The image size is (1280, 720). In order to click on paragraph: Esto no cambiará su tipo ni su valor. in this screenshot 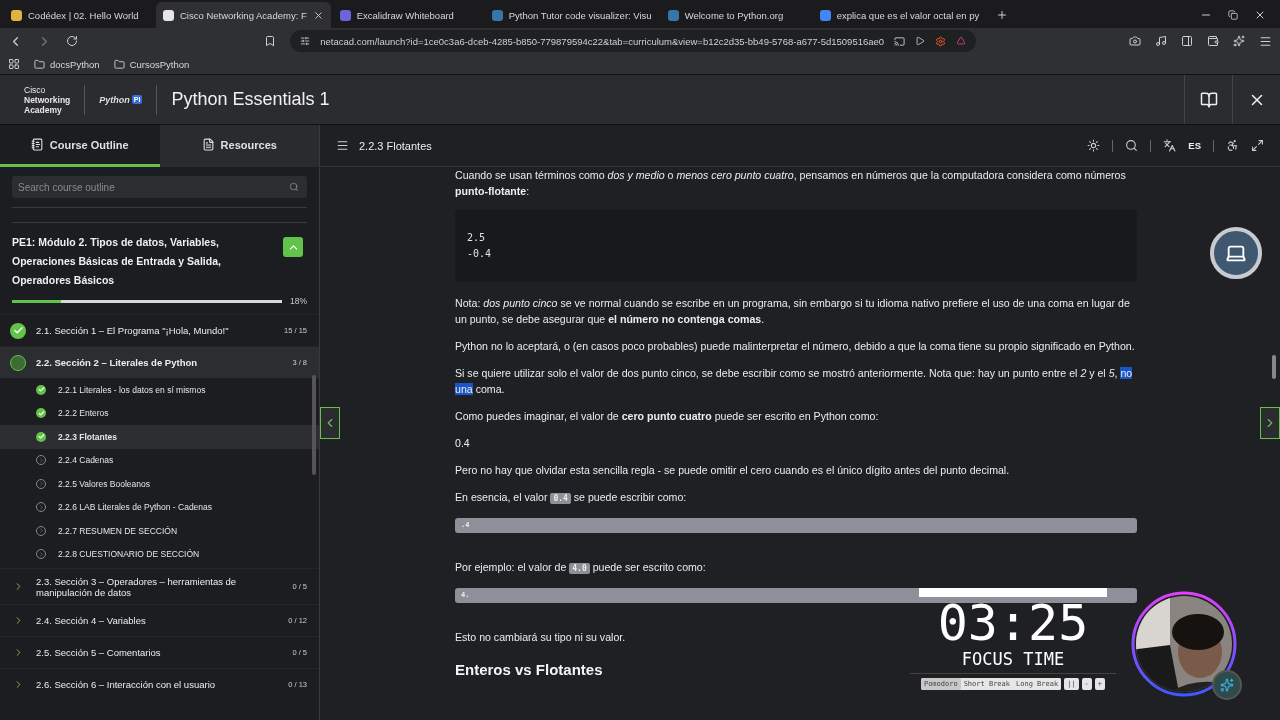, I will do `click(541, 637)`.